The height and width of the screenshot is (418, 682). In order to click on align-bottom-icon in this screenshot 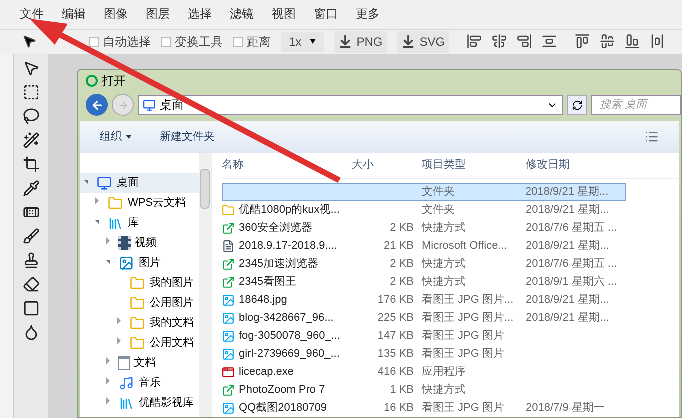, I will do `click(632, 42)`.